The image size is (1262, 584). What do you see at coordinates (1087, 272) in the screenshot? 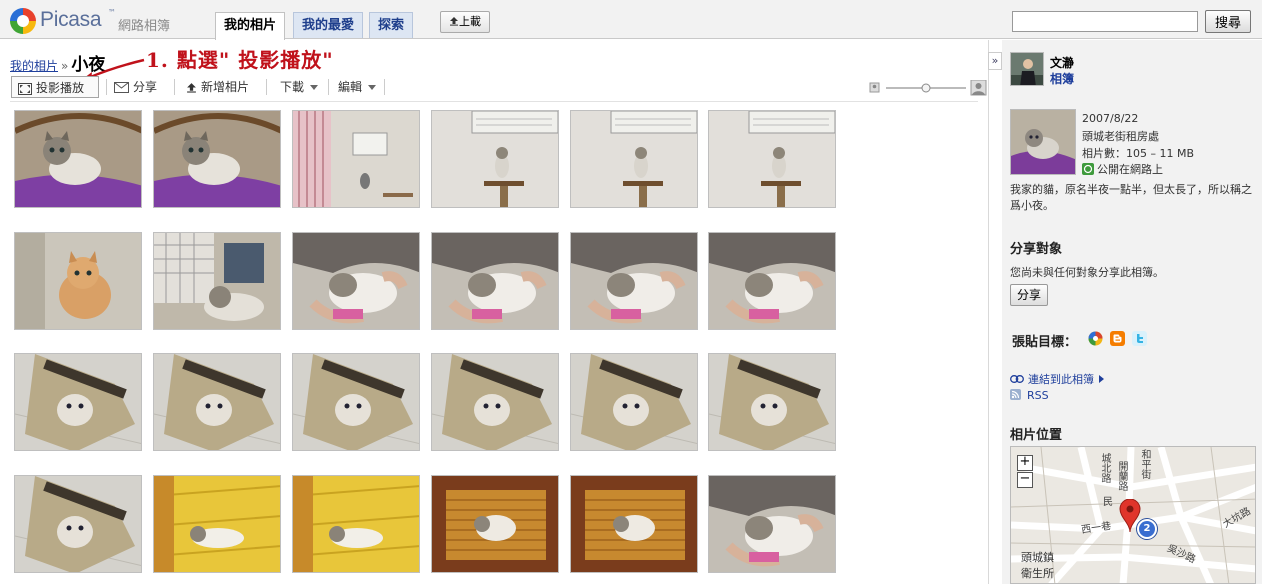
I see `share-status-text: 您尚未與任何對象分享此相簿。` at bounding box center [1087, 272].